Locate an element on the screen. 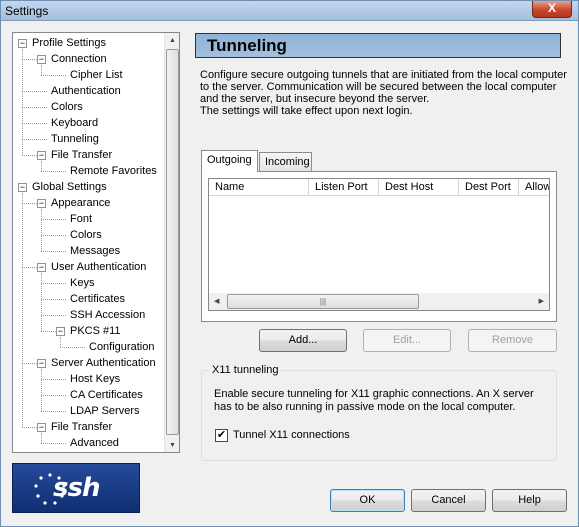 Image resolution: width=579 pixels, height=527 pixels. tree-item-profile-settings: Profile Settings is located at coordinates (69, 43).